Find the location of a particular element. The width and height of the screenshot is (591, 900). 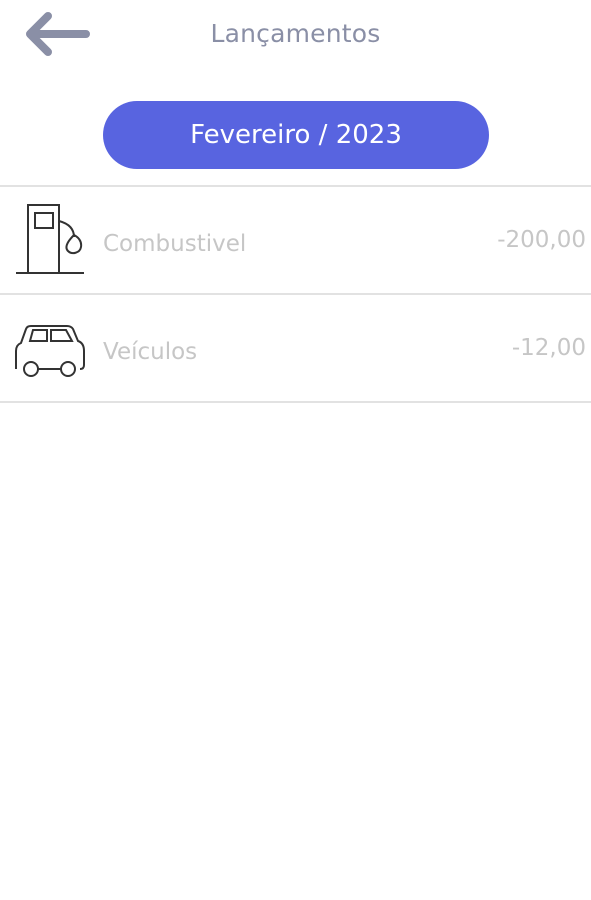

entry-label: Combustivel is located at coordinates (175, 244).